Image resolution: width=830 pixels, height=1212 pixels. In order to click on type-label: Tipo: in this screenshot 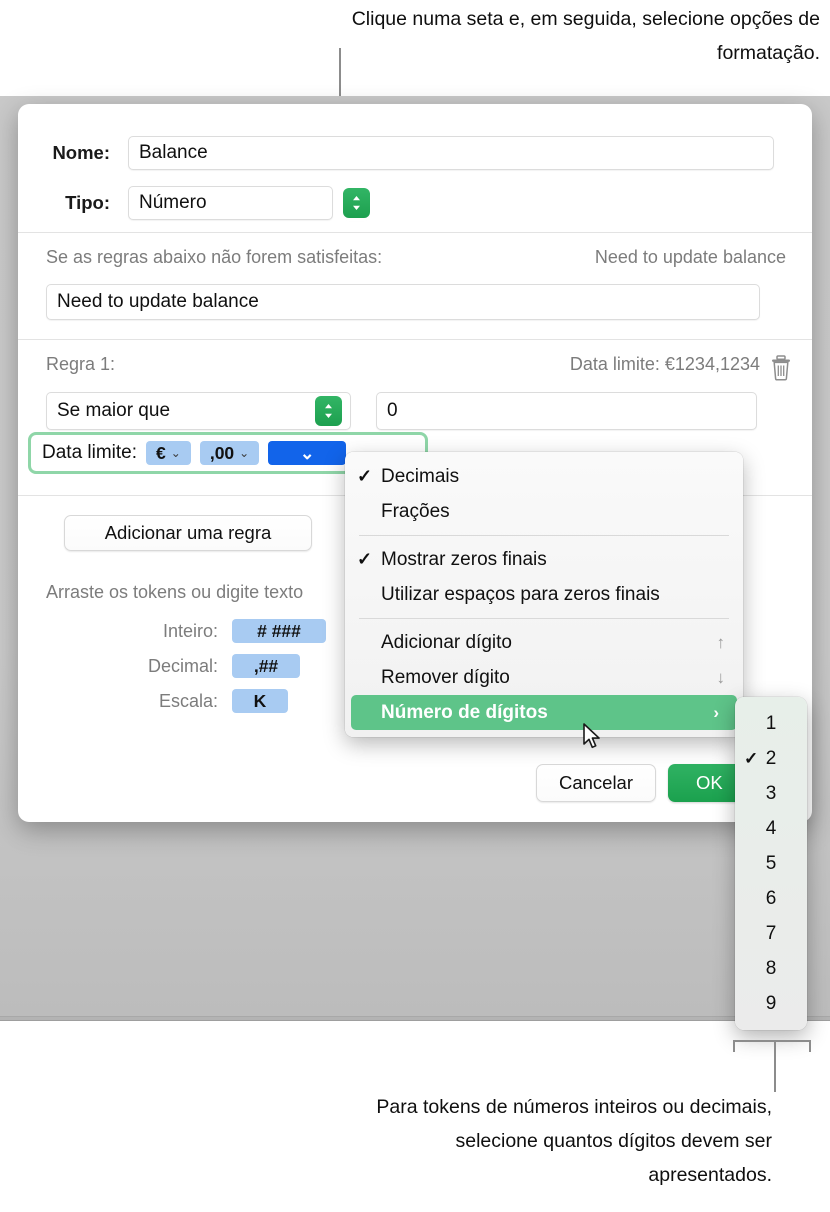, I will do `click(87, 202)`.